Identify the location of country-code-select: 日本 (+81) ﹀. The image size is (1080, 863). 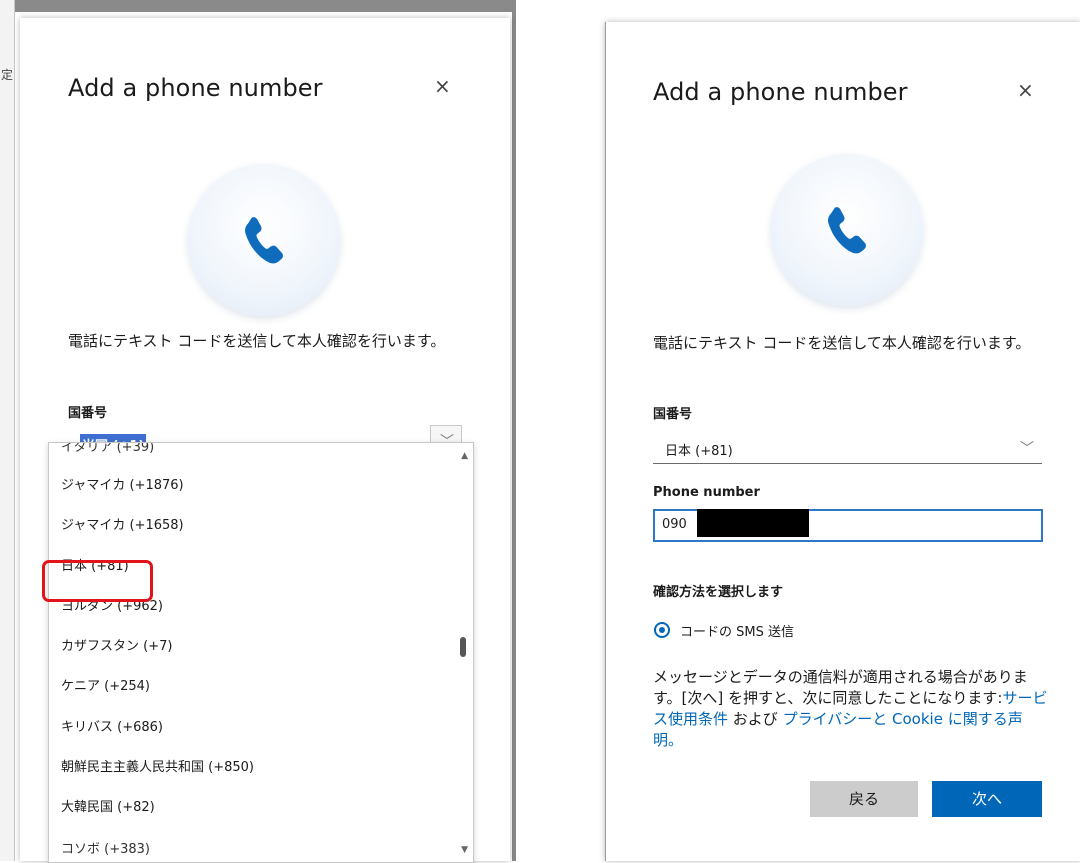
(847, 449).